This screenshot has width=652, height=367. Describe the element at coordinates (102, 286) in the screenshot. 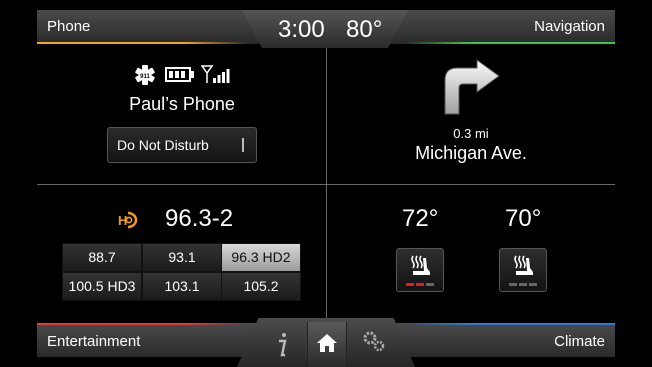

I see `preset-button: 100.5 HD3` at that location.